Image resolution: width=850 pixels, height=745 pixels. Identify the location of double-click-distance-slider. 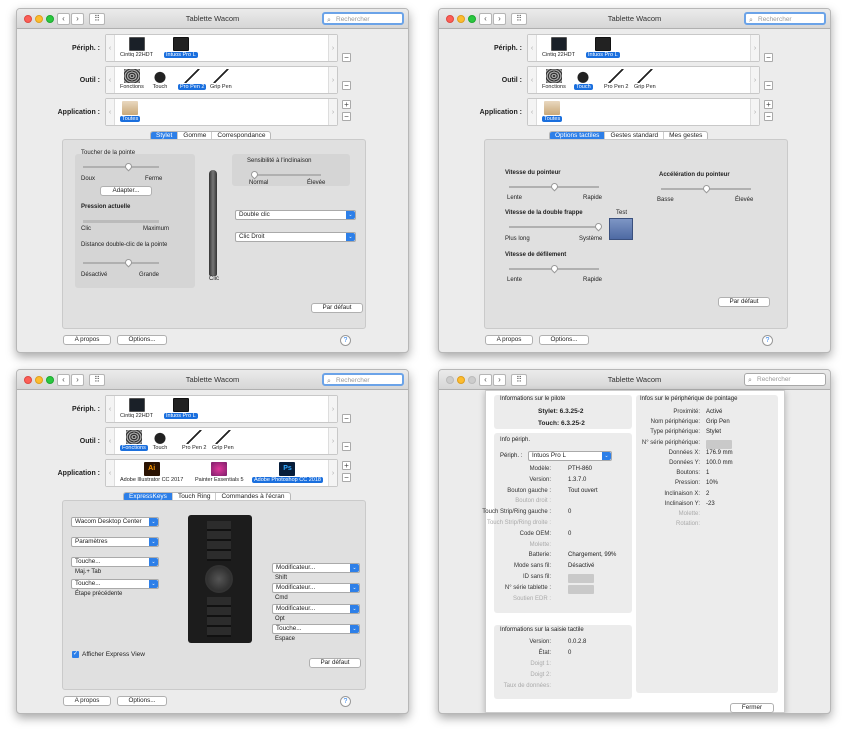
(121, 262).